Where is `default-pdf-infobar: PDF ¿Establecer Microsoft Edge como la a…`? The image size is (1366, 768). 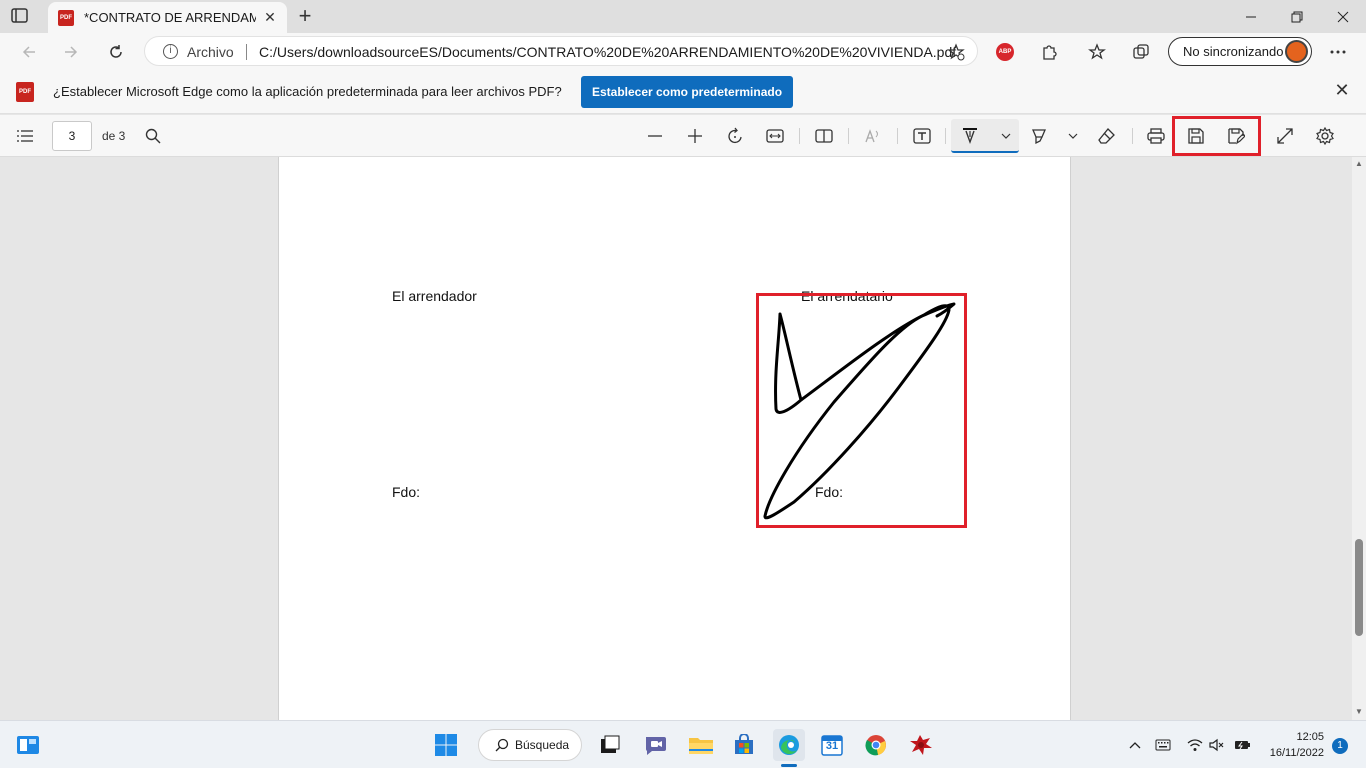
default-pdf-infobar: PDF ¿Establecer Microsoft Edge como la a… is located at coordinates (683, 92).